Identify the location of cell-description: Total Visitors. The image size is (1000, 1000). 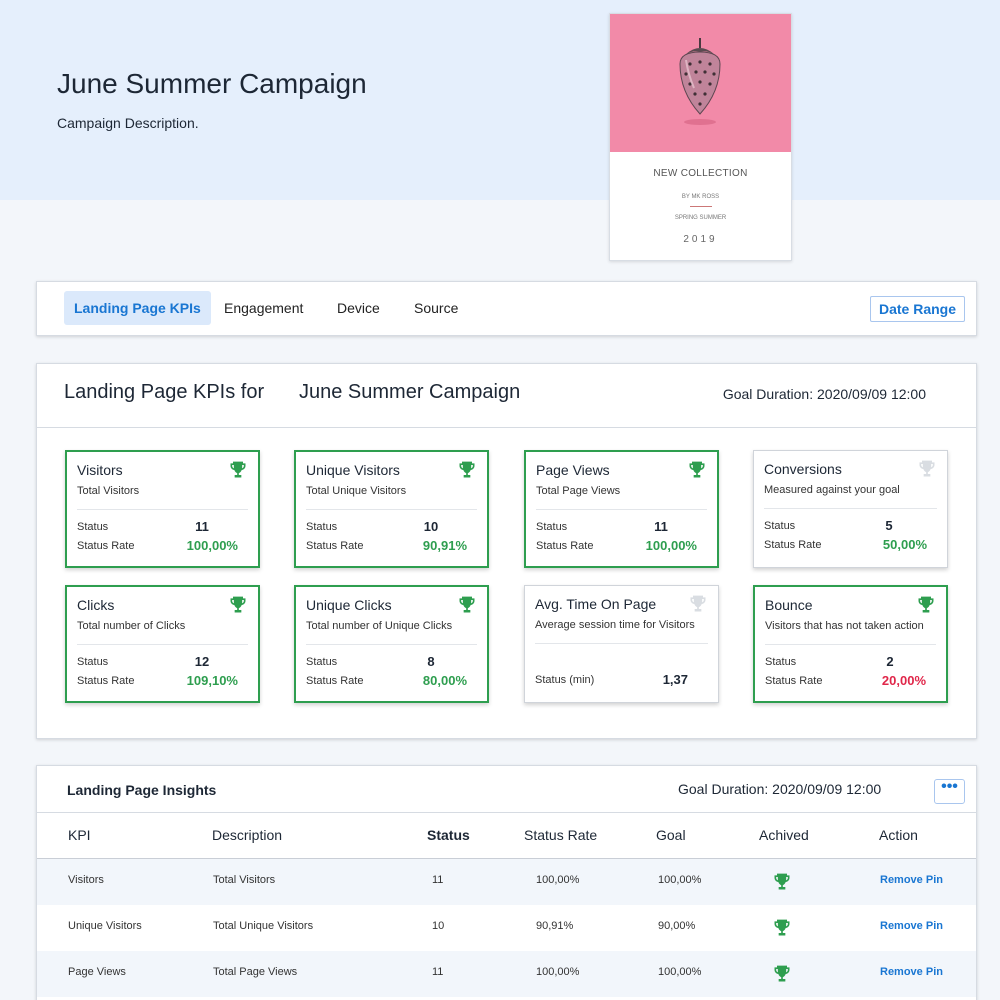
(244, 880).